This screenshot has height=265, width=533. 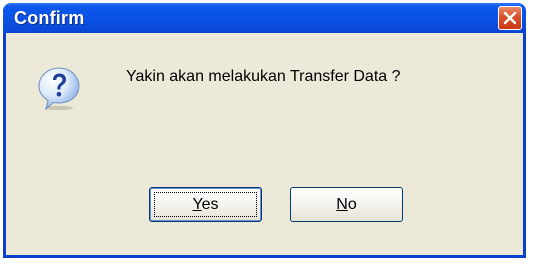 What do you see at coordinates (342, 204) in the screenshot?
I see `no-mnemonic: N` at bounding box center [342, 204].